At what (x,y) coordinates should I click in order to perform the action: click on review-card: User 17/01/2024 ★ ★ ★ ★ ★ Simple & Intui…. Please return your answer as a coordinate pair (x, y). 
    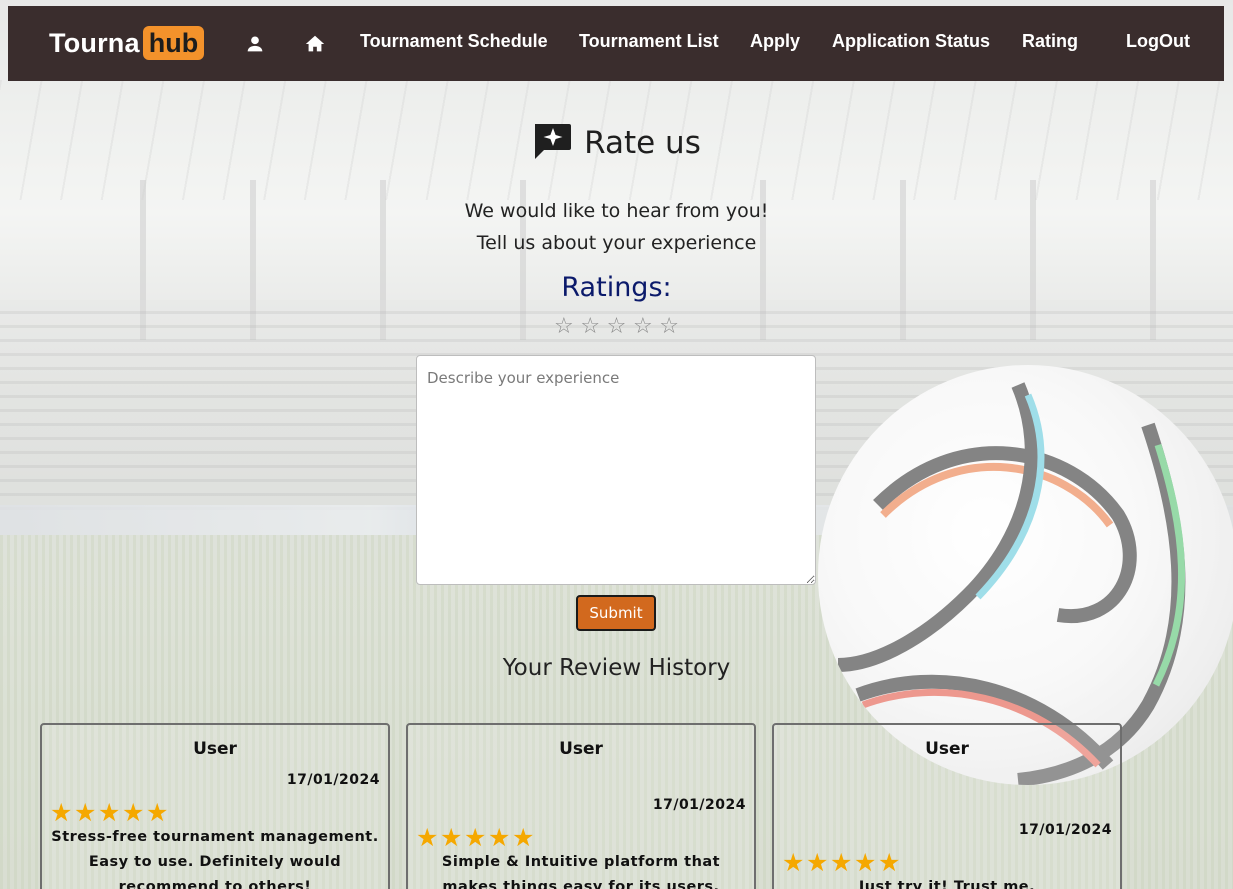
    Looking at the image, I should click on (581, 806).